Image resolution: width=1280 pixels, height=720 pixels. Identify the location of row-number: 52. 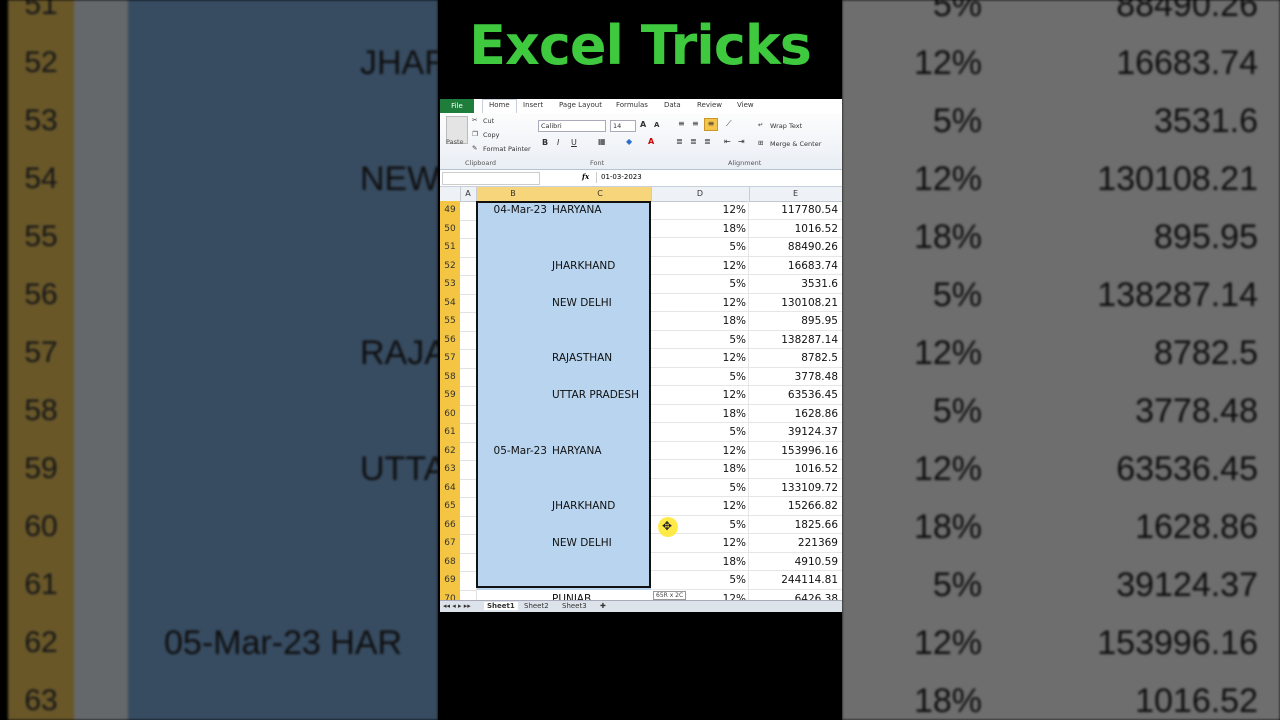
(450, 266).